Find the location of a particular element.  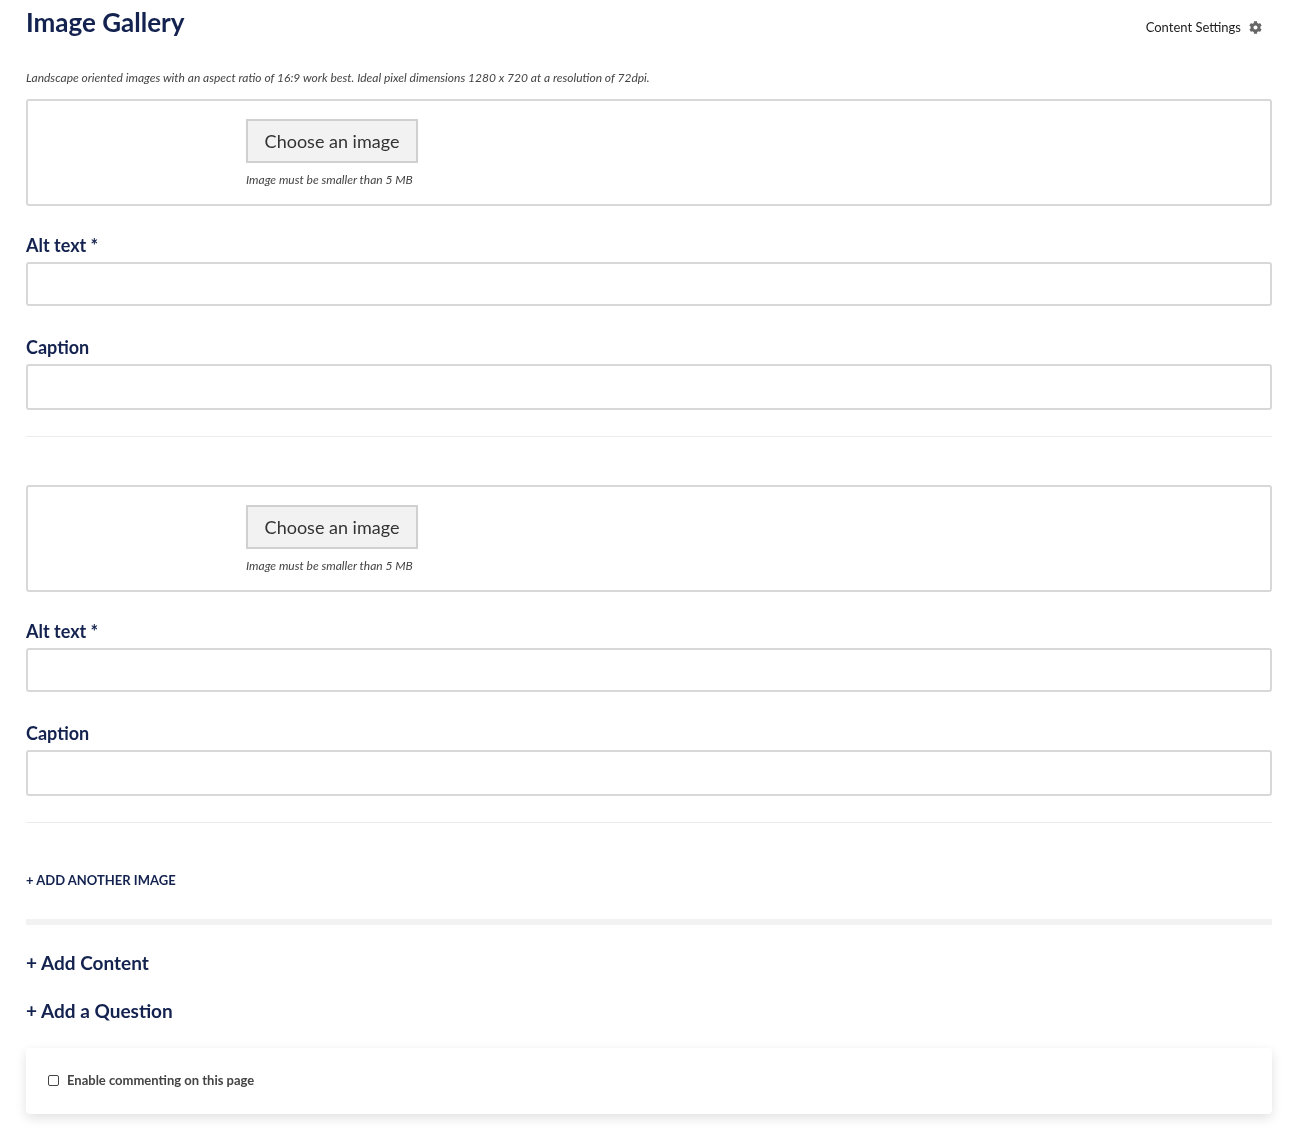

add-image-link: + ADD ANOTHER IMAGE is located at coordinates (649, 881).